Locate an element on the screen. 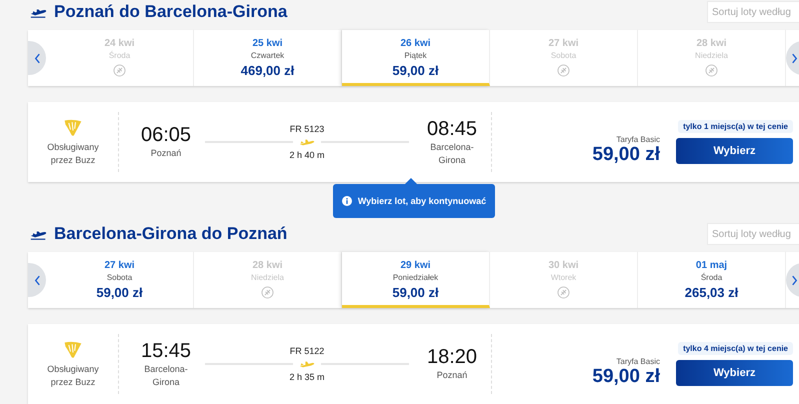 The width and height of the screenshot is (799, 404). tooltip-text: Wybierz lot, aby kontynuować is located at coordinates (422, 201).